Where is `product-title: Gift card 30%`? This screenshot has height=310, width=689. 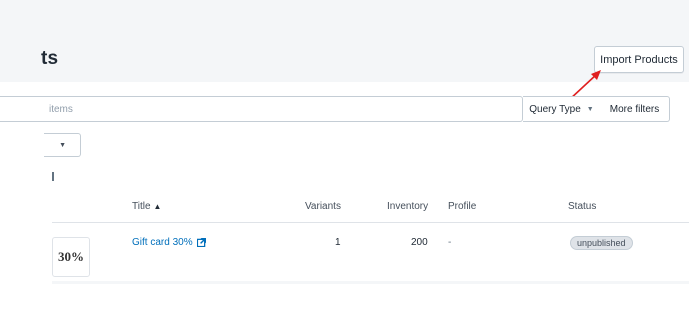
product-title: Gift card 30% is located at coordinates (162, 242).